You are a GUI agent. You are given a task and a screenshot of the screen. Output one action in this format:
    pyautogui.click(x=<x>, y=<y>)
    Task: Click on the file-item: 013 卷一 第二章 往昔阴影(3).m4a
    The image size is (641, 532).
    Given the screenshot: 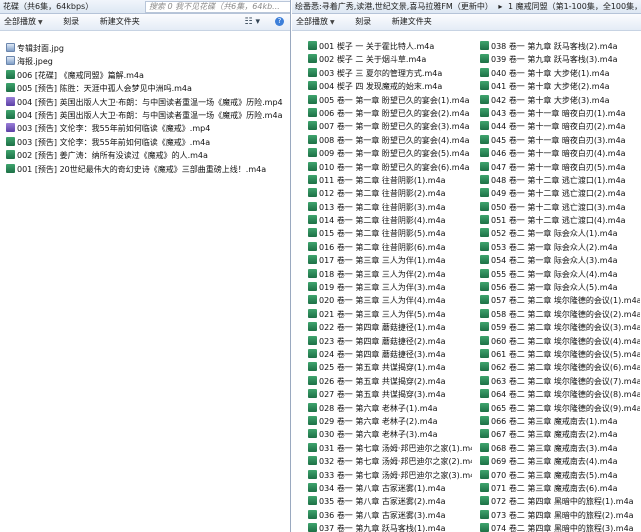 What is the action you would take?
    pyautogui.click(x=390, y=207)
    